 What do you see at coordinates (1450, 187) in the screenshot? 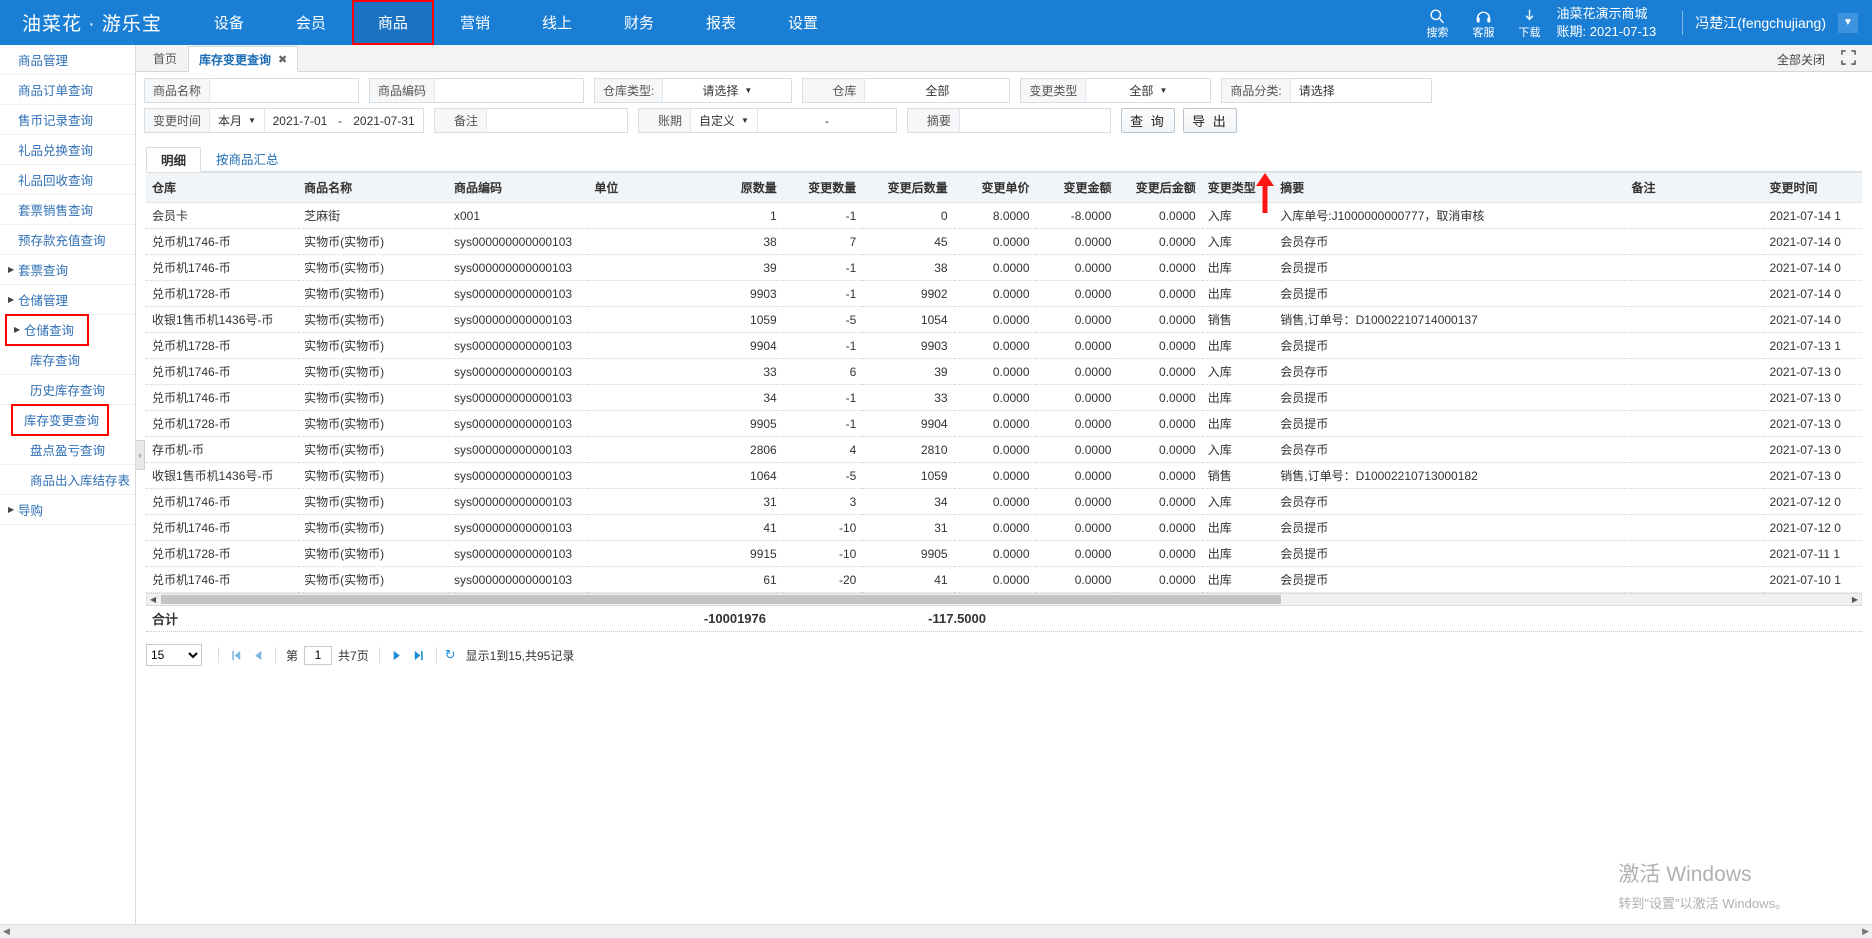
I see `column-header-summary: 摘要` at bounding box center [1450, 187].